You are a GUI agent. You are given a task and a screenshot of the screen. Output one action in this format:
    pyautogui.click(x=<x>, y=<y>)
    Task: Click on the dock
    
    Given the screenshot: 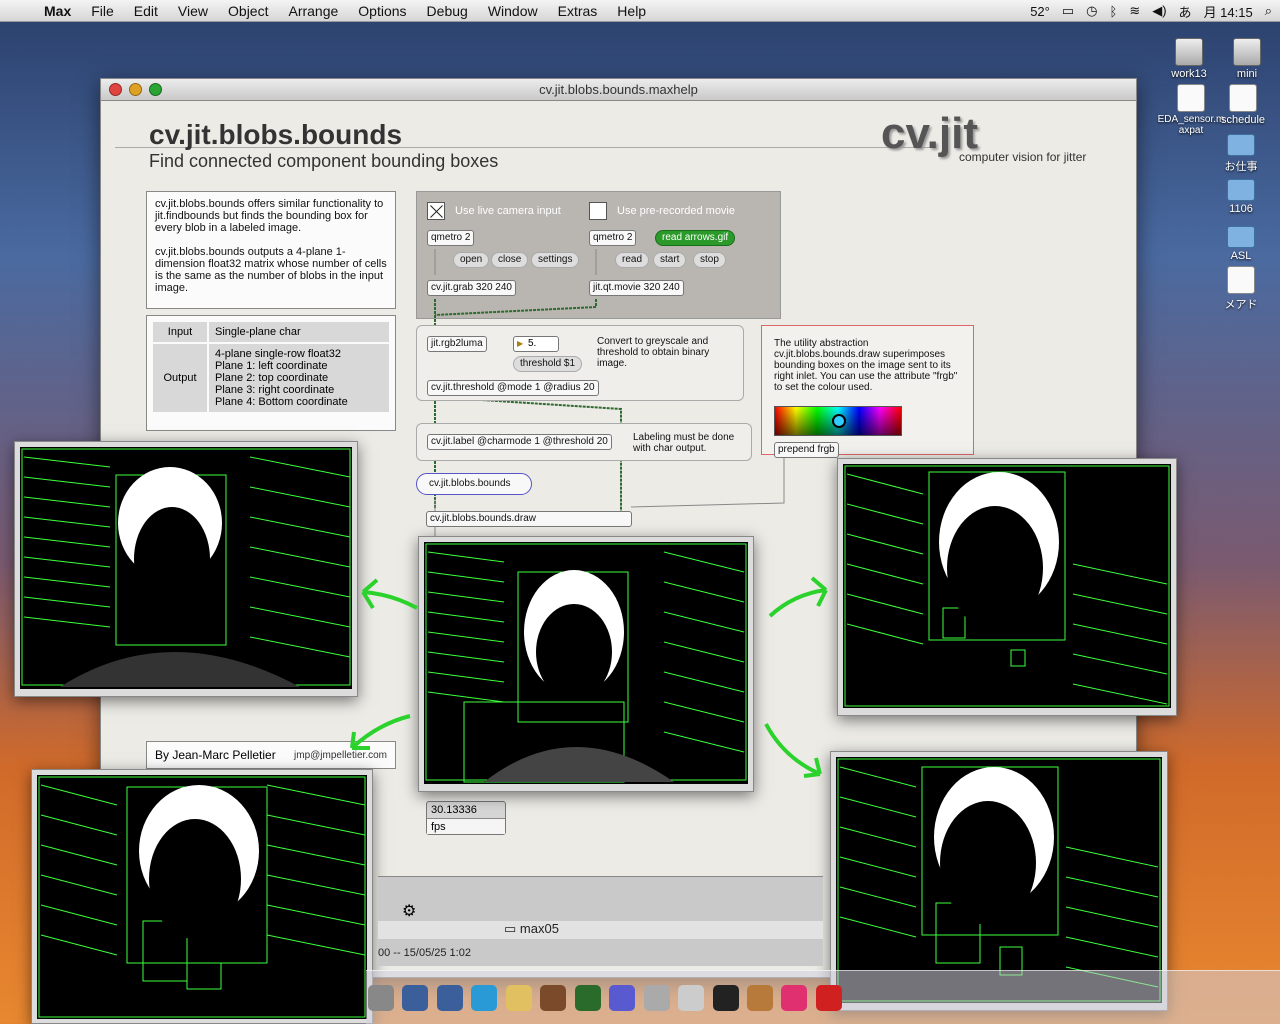 What is the action you would take?
    pyautogui.click(x=823, y=997)
    